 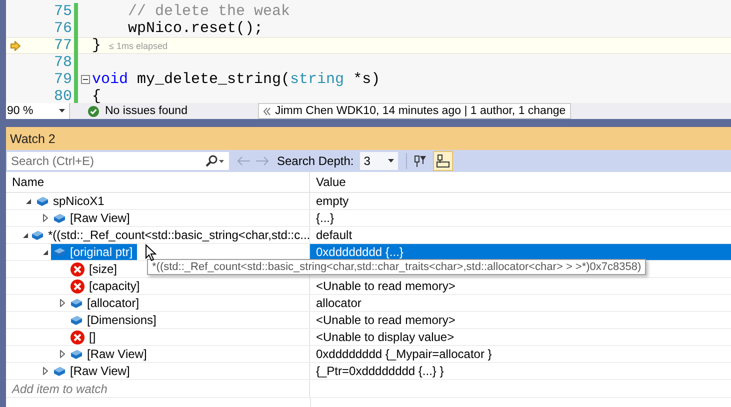 I want to click on collapse-icon, so click(x=85, y=79).